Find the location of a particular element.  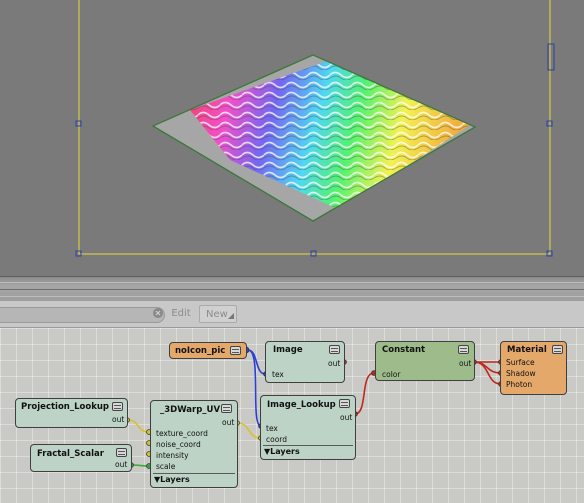

node-fractal-scalar: Fractal_Scalar out is located at coordinates (81, 458).